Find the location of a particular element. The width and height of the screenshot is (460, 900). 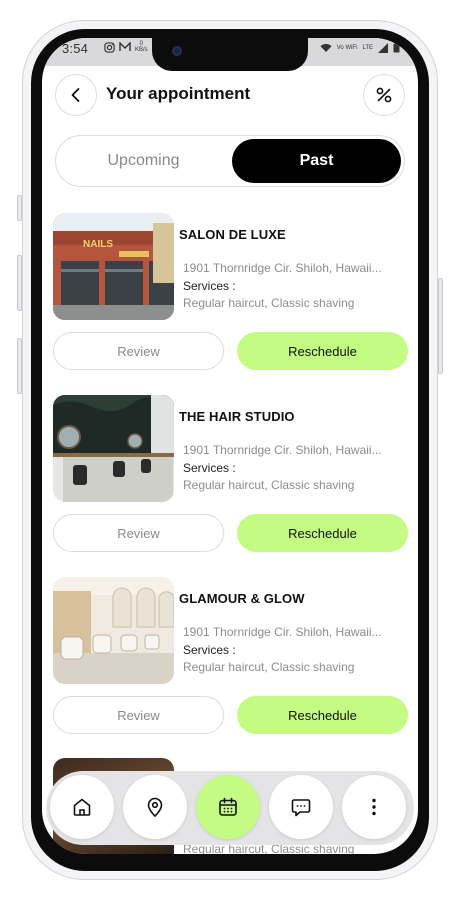

tab-upcoming: Upcoming is located at coordinates (143, 161).